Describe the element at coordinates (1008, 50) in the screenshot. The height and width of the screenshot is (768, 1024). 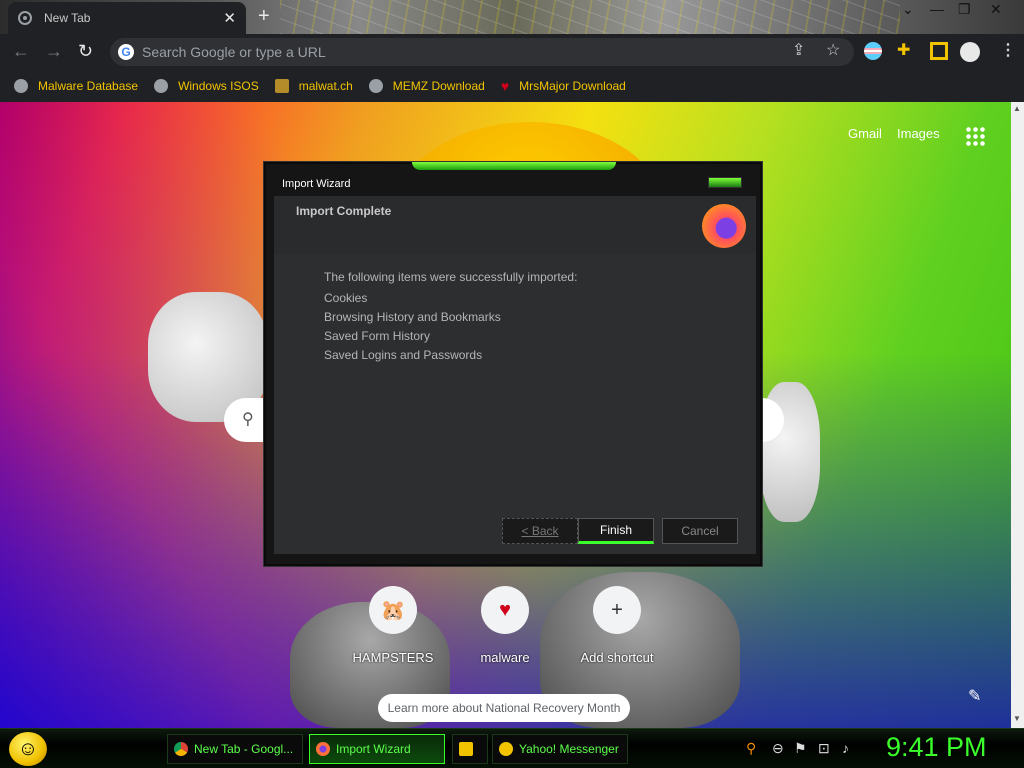
I see `chrome-menu-icon: ⋮` at that location.